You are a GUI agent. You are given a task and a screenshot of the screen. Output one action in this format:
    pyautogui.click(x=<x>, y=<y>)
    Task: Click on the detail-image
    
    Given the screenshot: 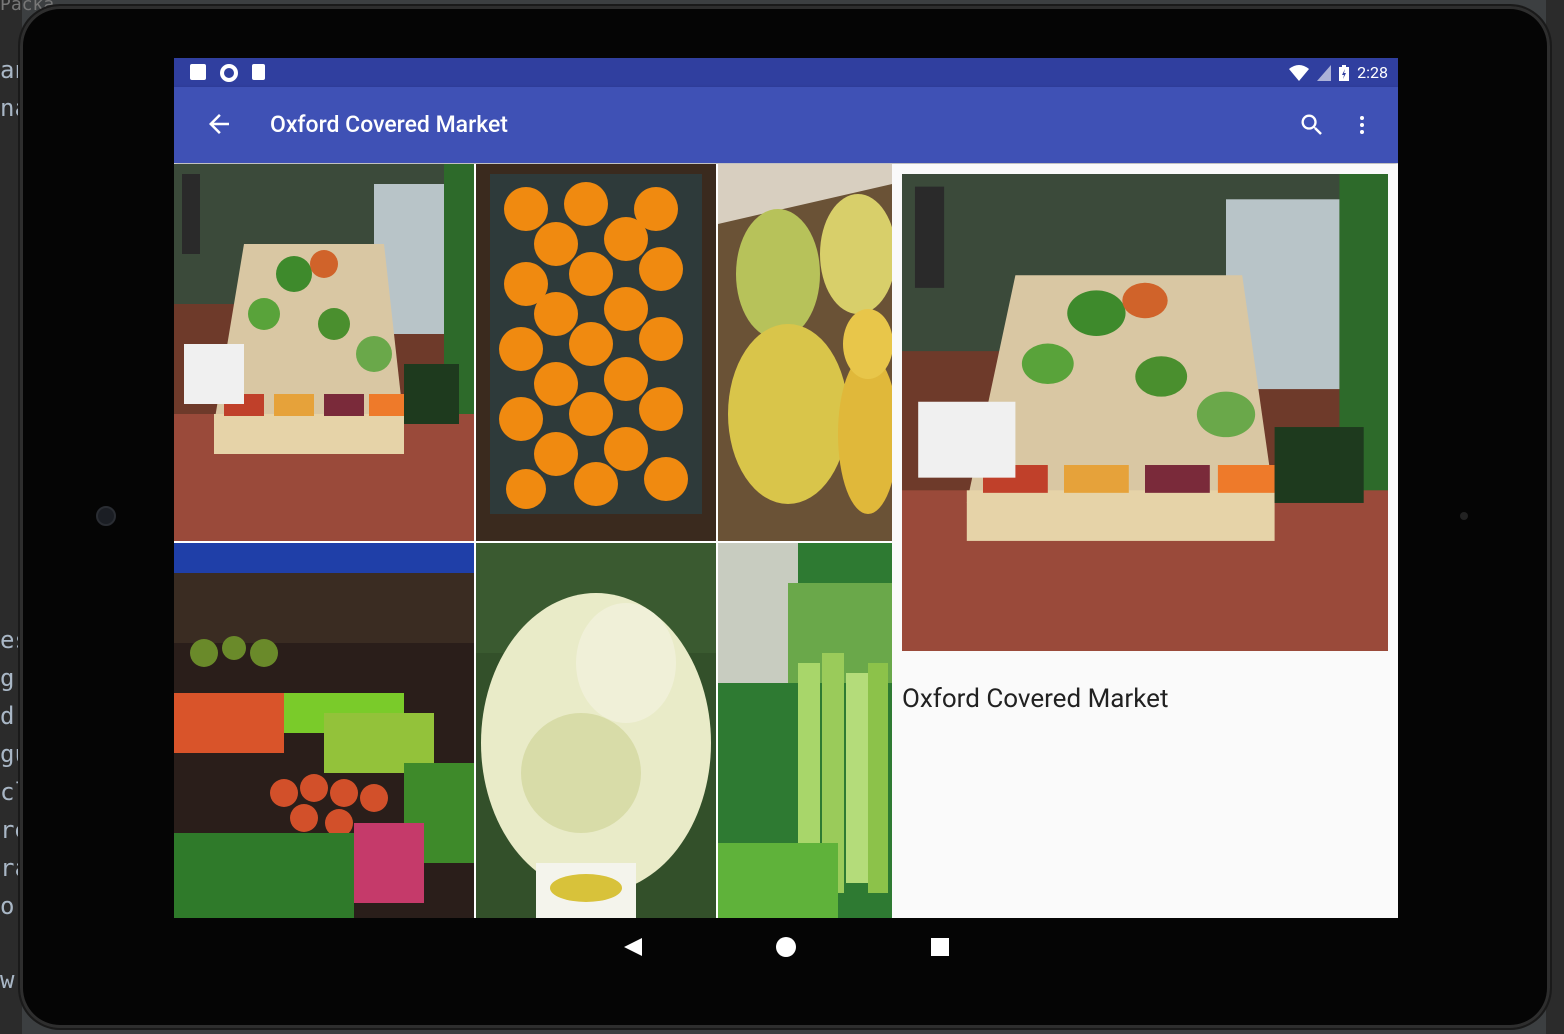 What is the action you would take?
    pyautogui.click(x=1145, y=412)
    